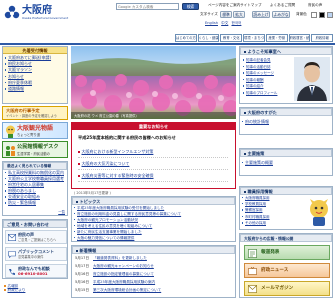  I want to click on list-item: 知事のメッセージ, so click(266, 73).